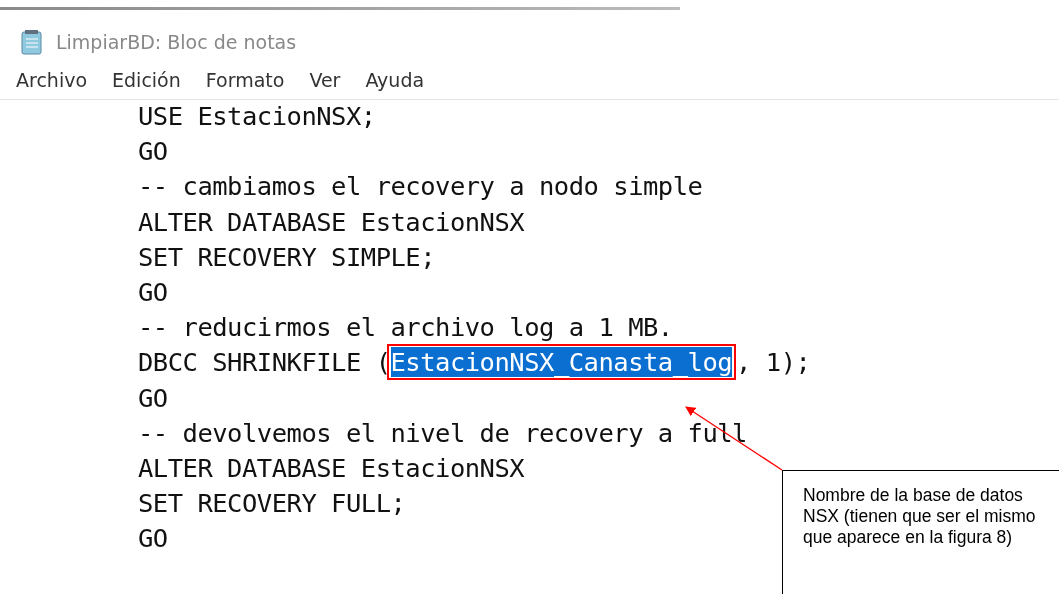  What do you see at coordinates (272, 503) in the screenshot?
I see `code-line: SET RECOVERY FULL;` at bounding box center [272, 503].